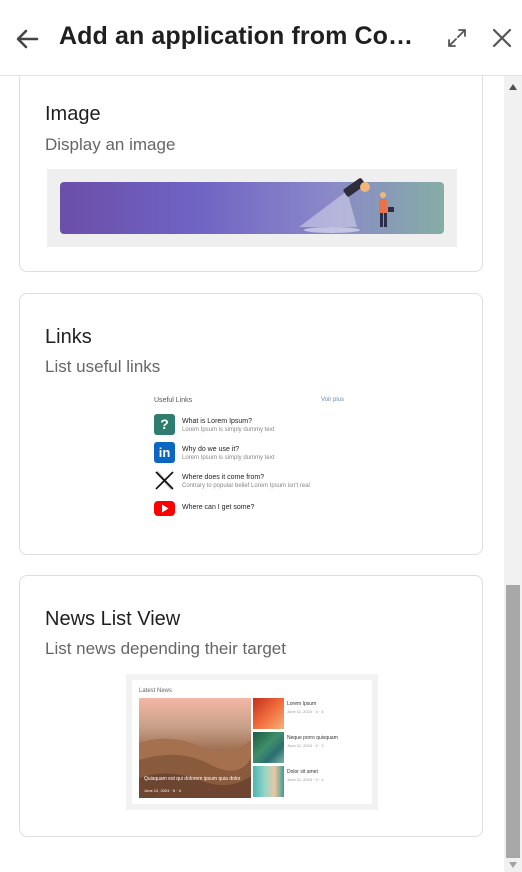 The height and width of the screenshot is (872, 522). I want to click on app-card-description: List news depending their target, so click(165, 648).